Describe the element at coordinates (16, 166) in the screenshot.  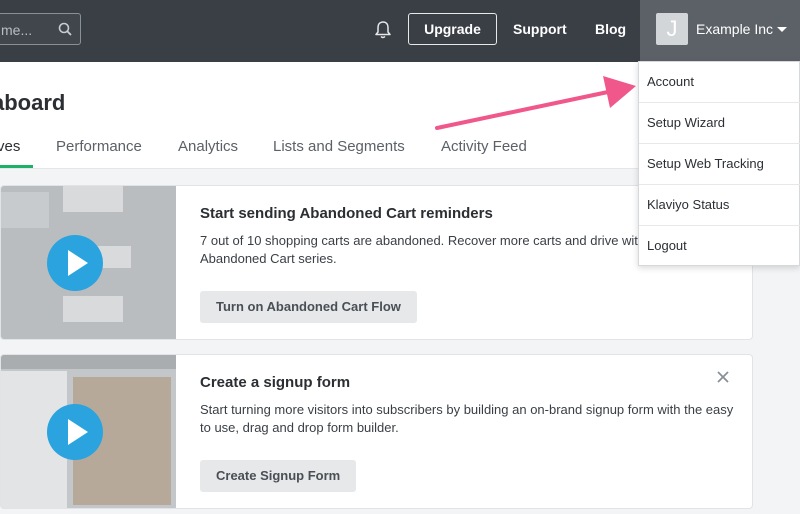
I see `active-tab-indicator` at that location.